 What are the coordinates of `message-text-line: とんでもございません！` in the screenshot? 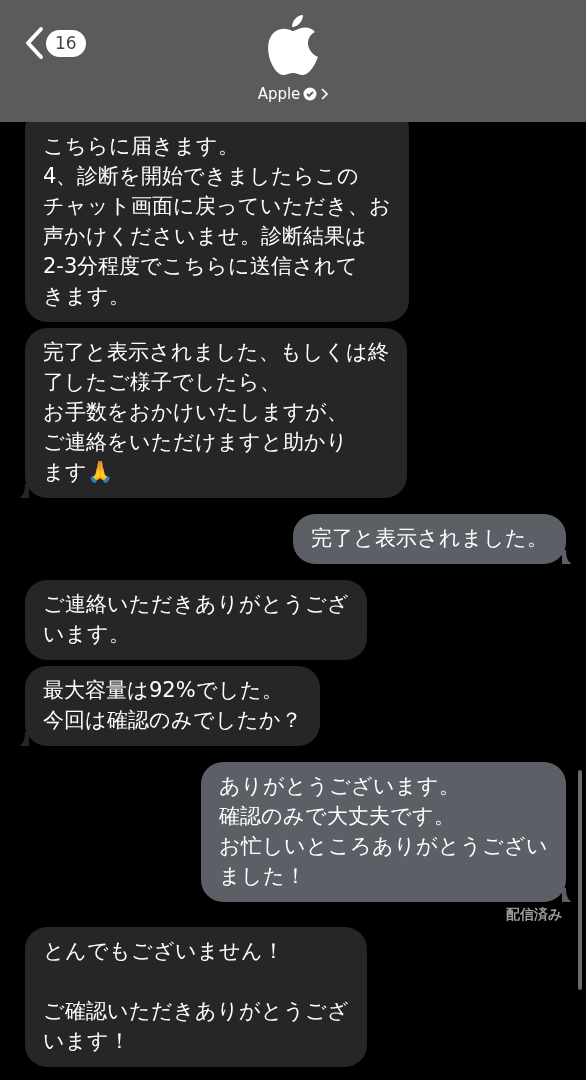 It's located at (164, 951).